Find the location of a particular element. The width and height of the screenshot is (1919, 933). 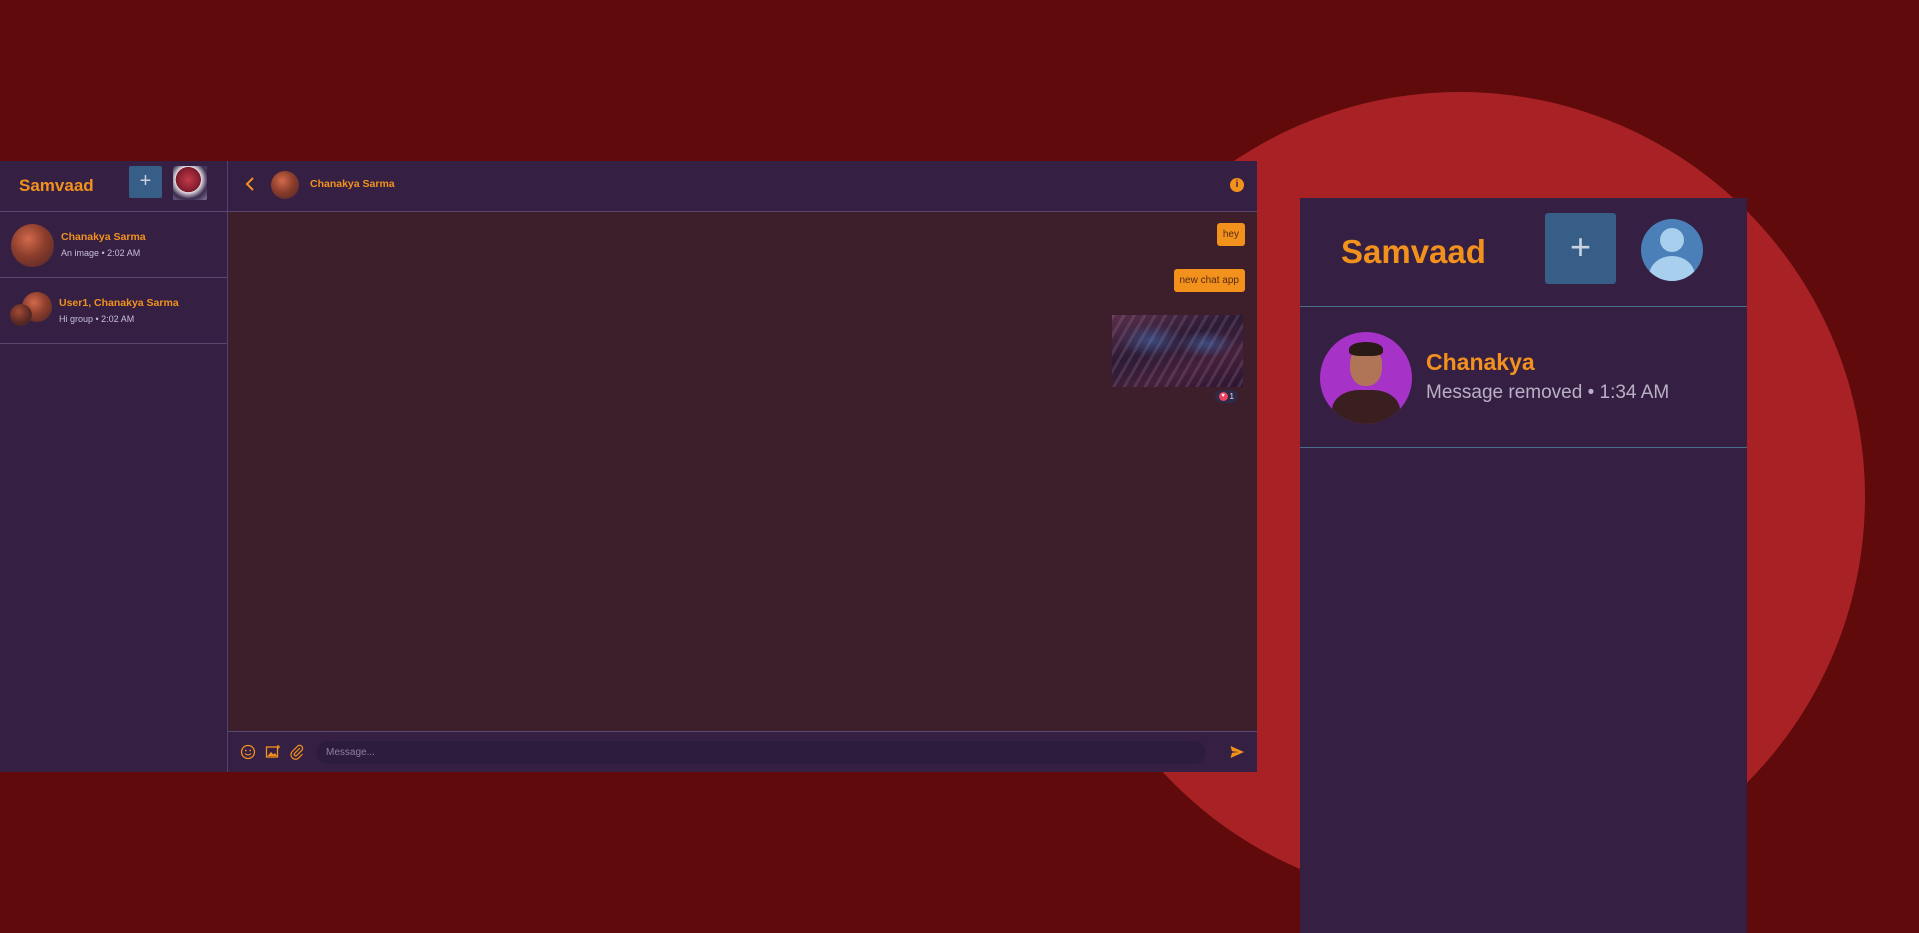

avatar-shirt is located at coordinates (1366, 407).